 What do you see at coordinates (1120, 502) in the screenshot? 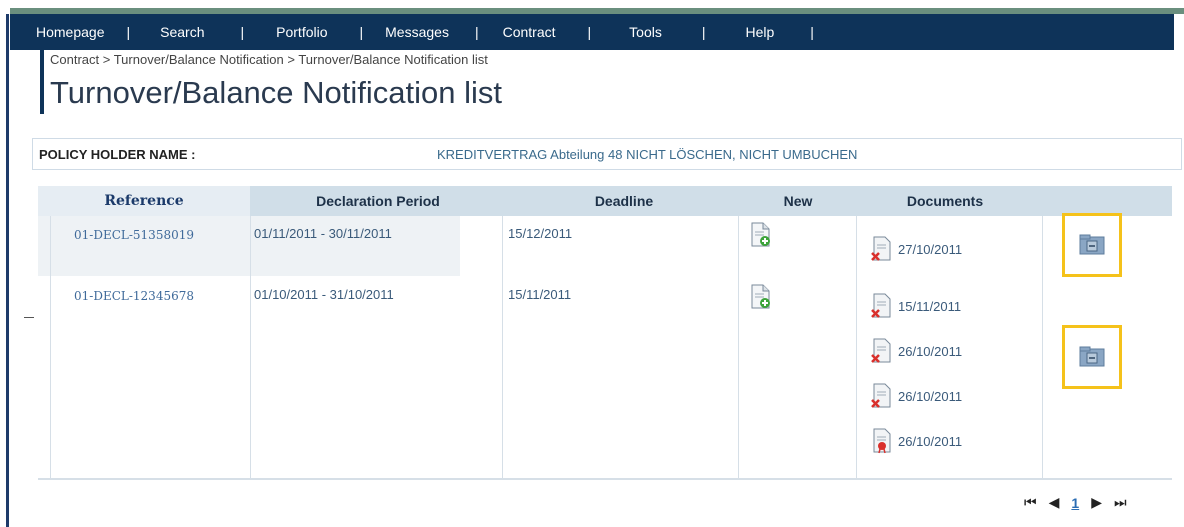
I see `last-page-icon: ⏭` at bounding box center [1120, 502].